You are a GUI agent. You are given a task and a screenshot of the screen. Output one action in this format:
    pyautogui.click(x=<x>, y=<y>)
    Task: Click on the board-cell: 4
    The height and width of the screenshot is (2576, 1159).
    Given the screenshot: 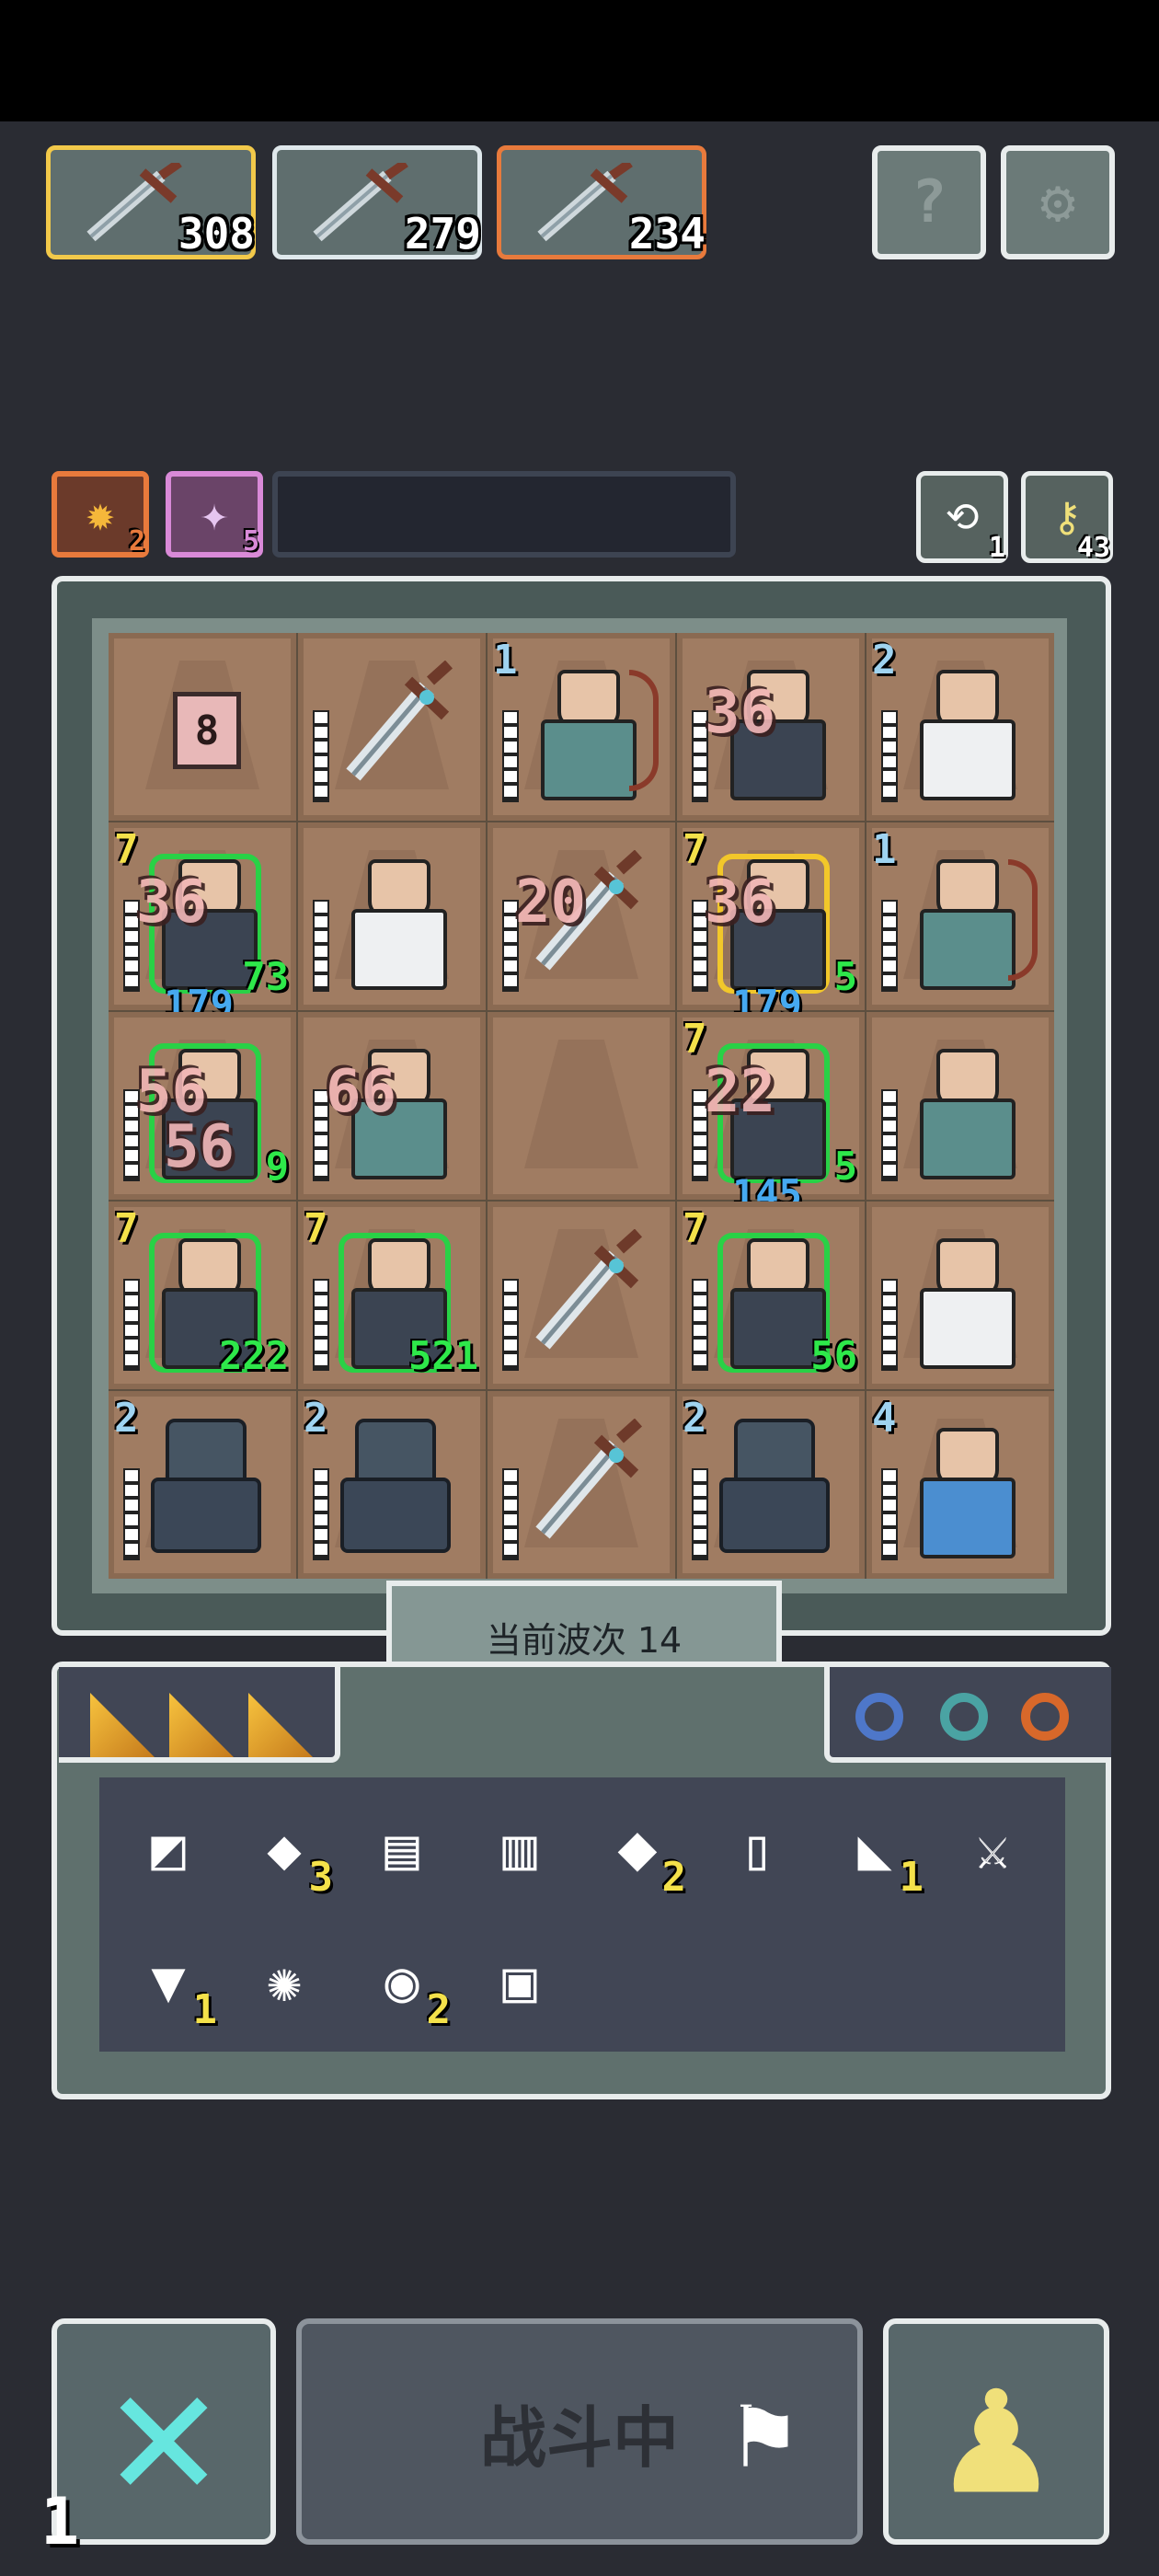 What is the action you would take?
    pyautogui.click(x=960, y=1485)
    